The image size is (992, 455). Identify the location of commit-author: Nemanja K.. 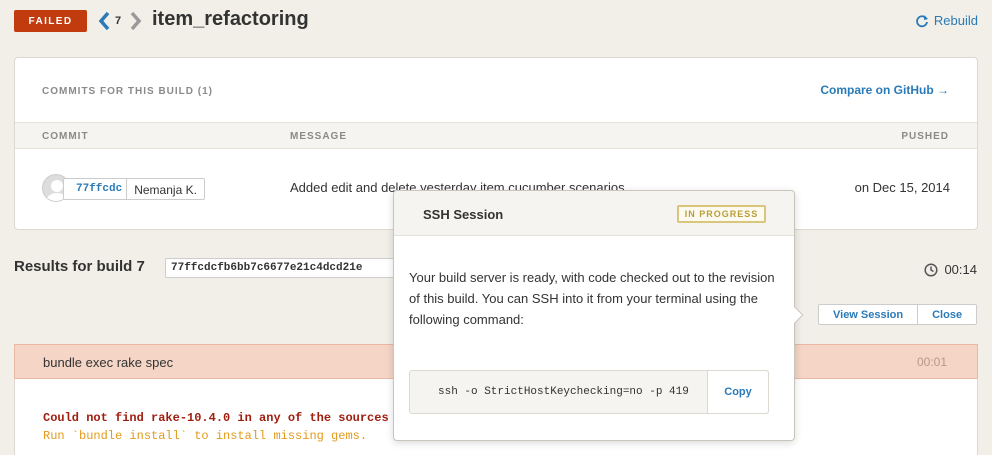
(165, 190).